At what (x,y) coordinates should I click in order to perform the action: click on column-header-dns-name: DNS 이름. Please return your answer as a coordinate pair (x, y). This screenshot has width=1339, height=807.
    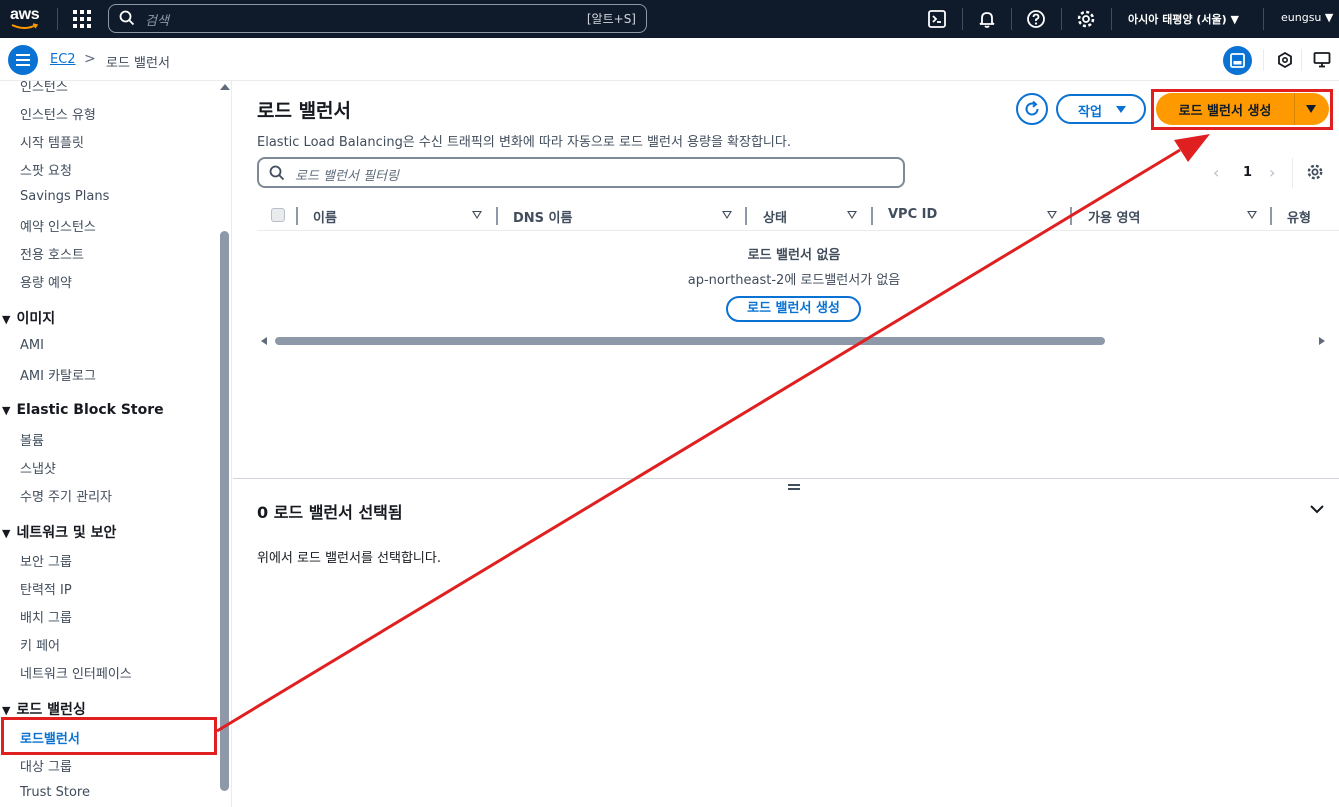
    Looking at the image, I should click on (542, 216).